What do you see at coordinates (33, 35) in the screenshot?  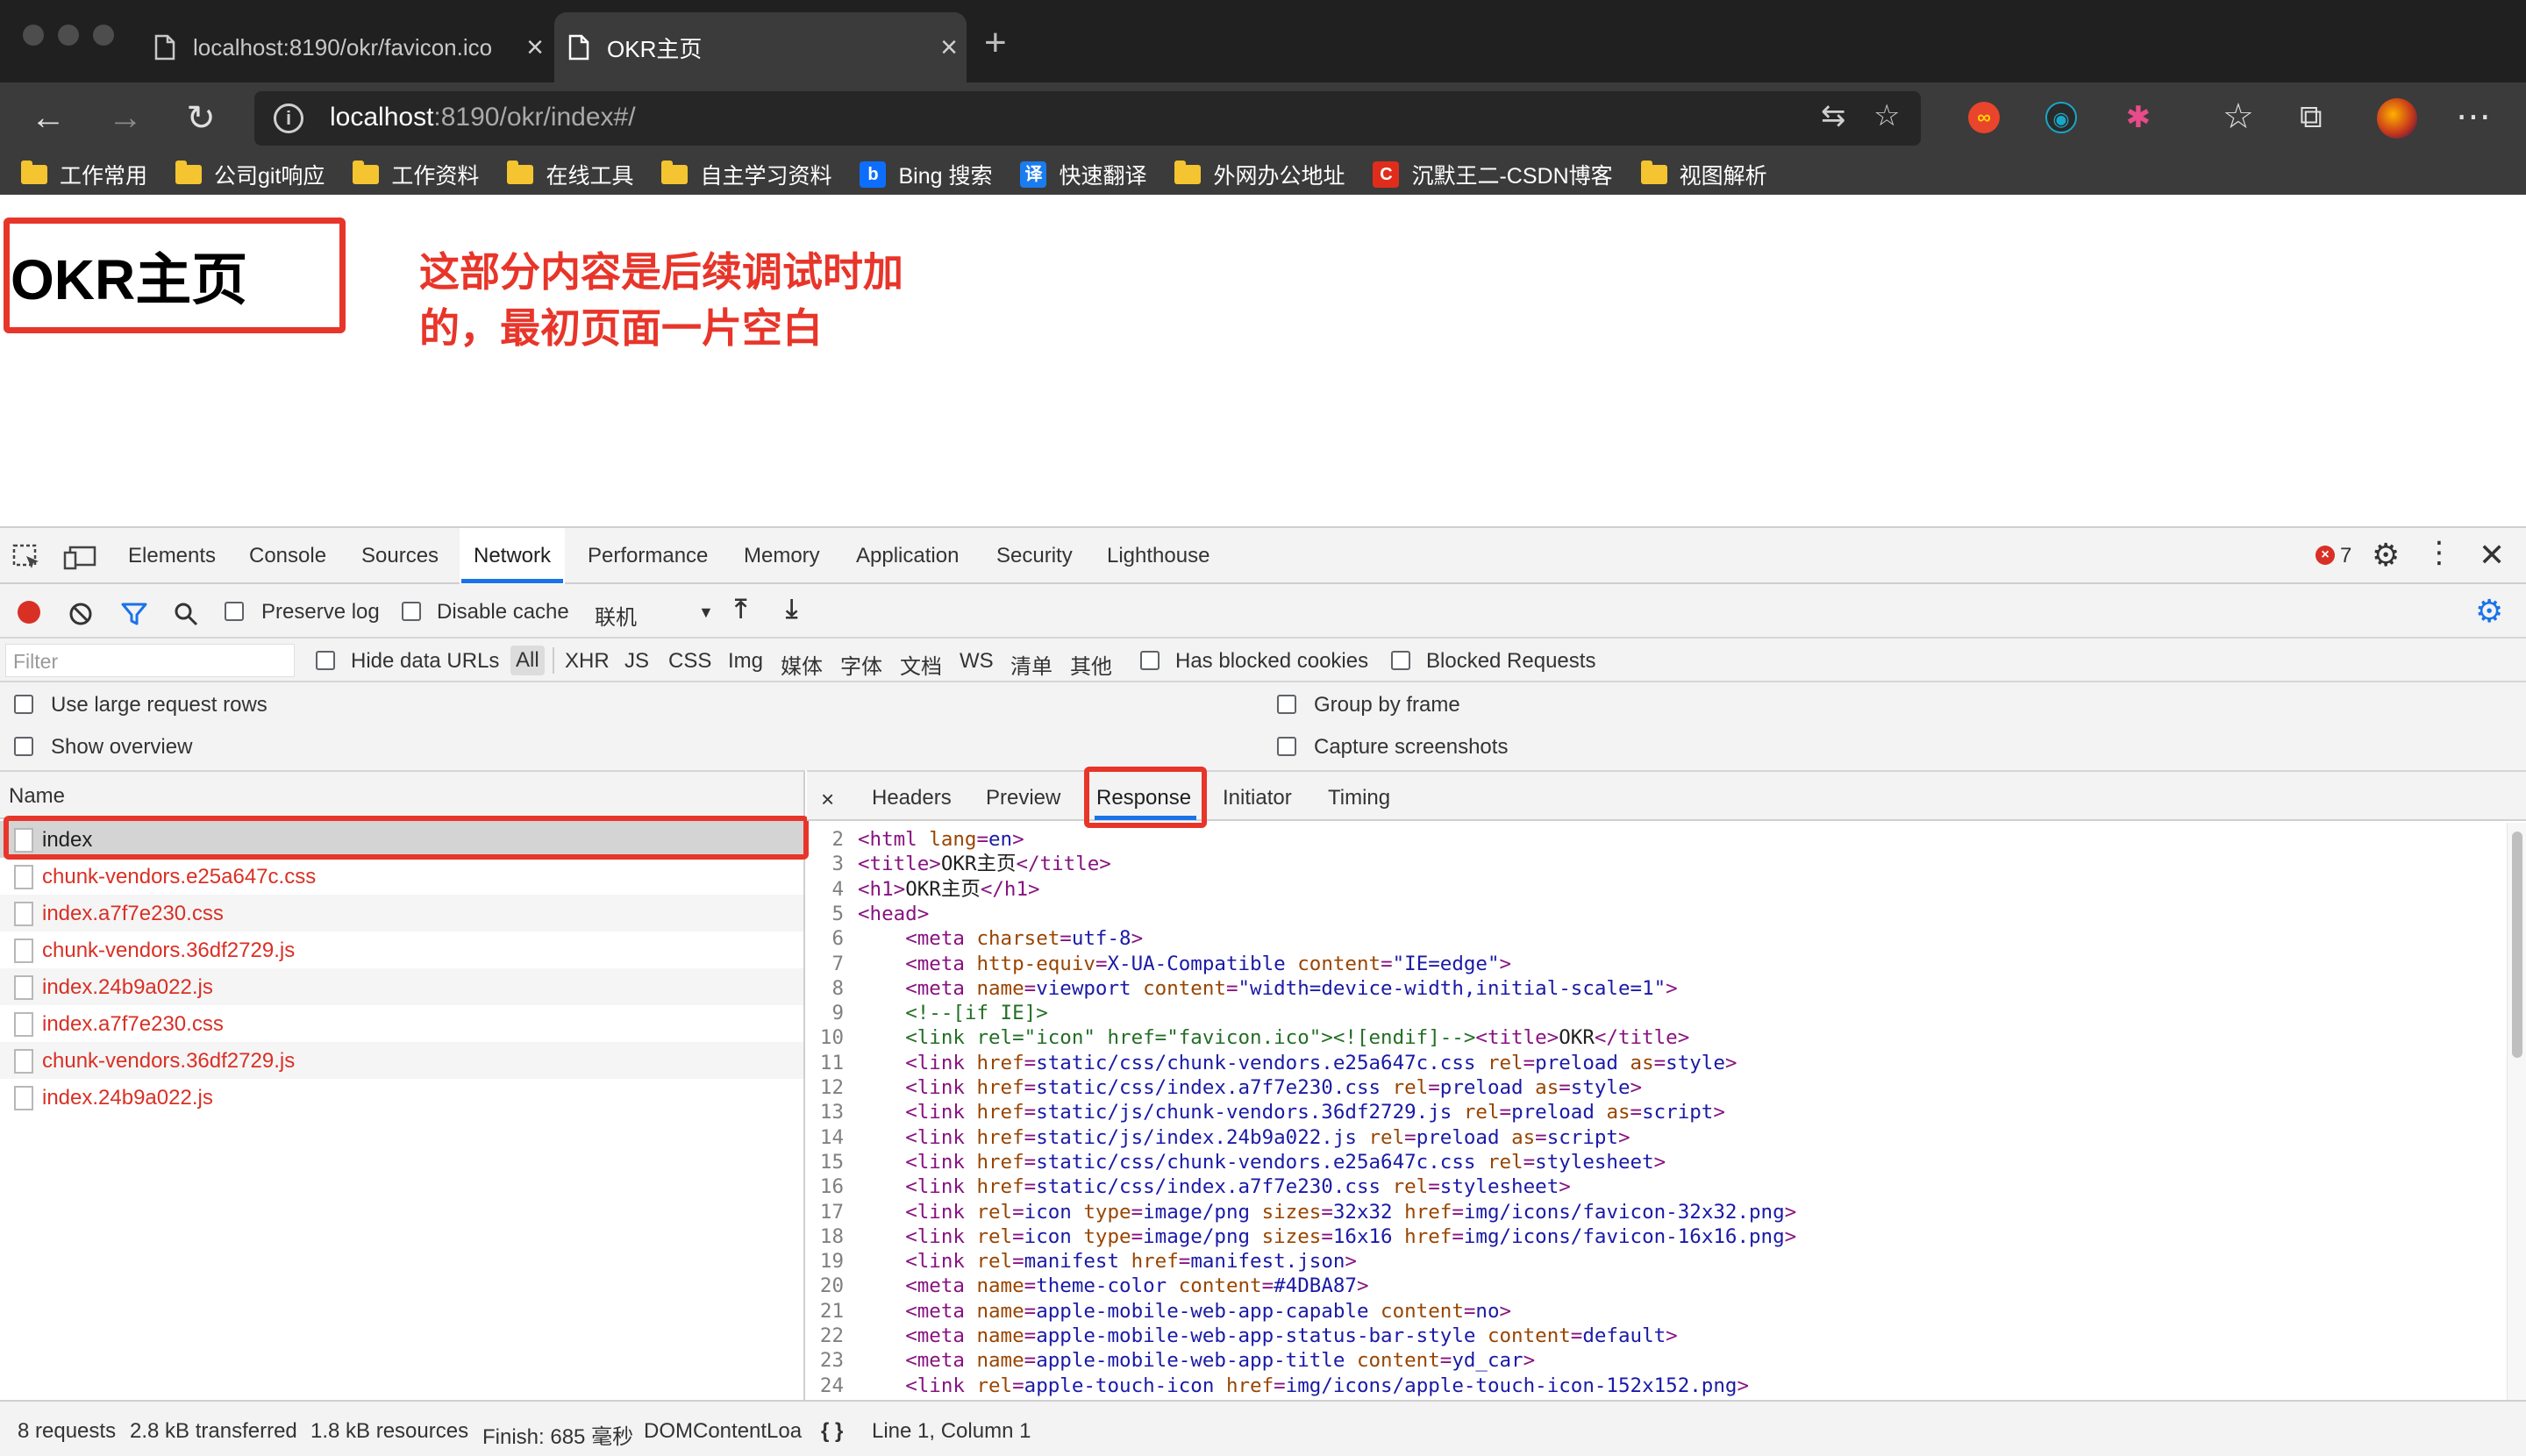 I see `window-close-dot` at bounding box center [33, 35].